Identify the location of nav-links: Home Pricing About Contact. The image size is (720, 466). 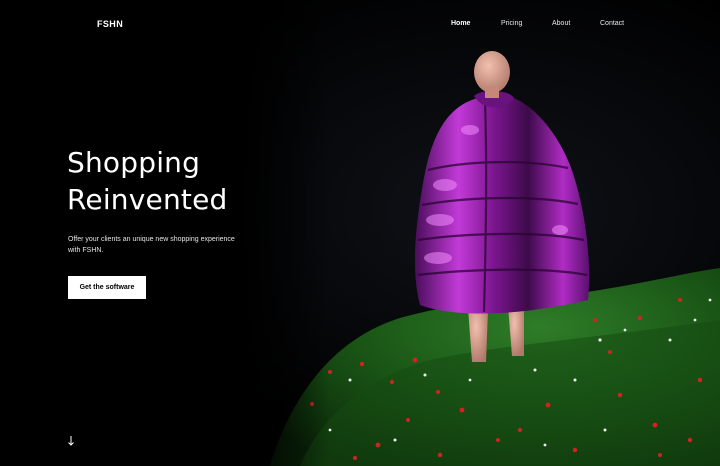
(360, 26).